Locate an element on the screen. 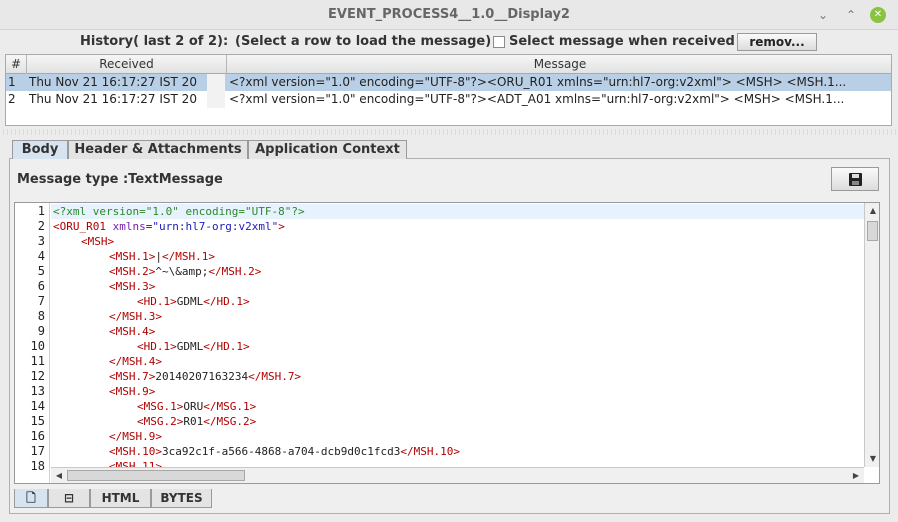 The width and height of the screenshot is (898, 522). scroll-up-icon: ▲ is located at coordinates (872, 210).